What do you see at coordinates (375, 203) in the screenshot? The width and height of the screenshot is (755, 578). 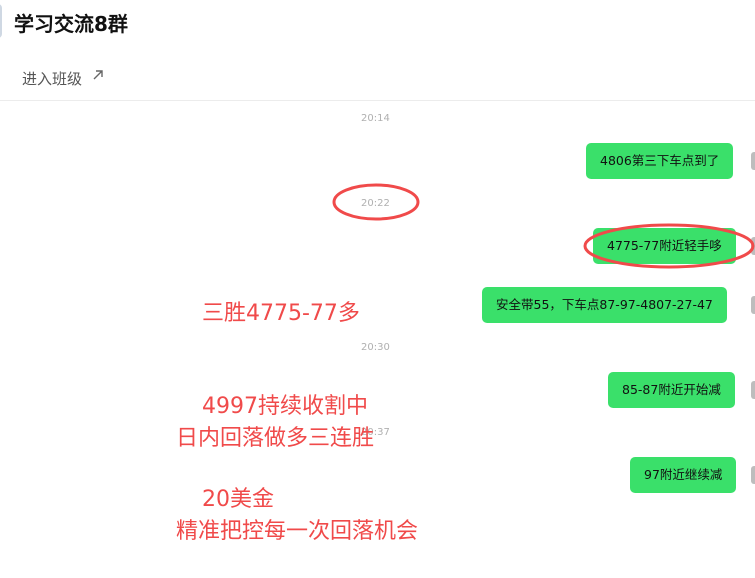 I see `timestamp: 20:22` at bounding box center [375, 203].